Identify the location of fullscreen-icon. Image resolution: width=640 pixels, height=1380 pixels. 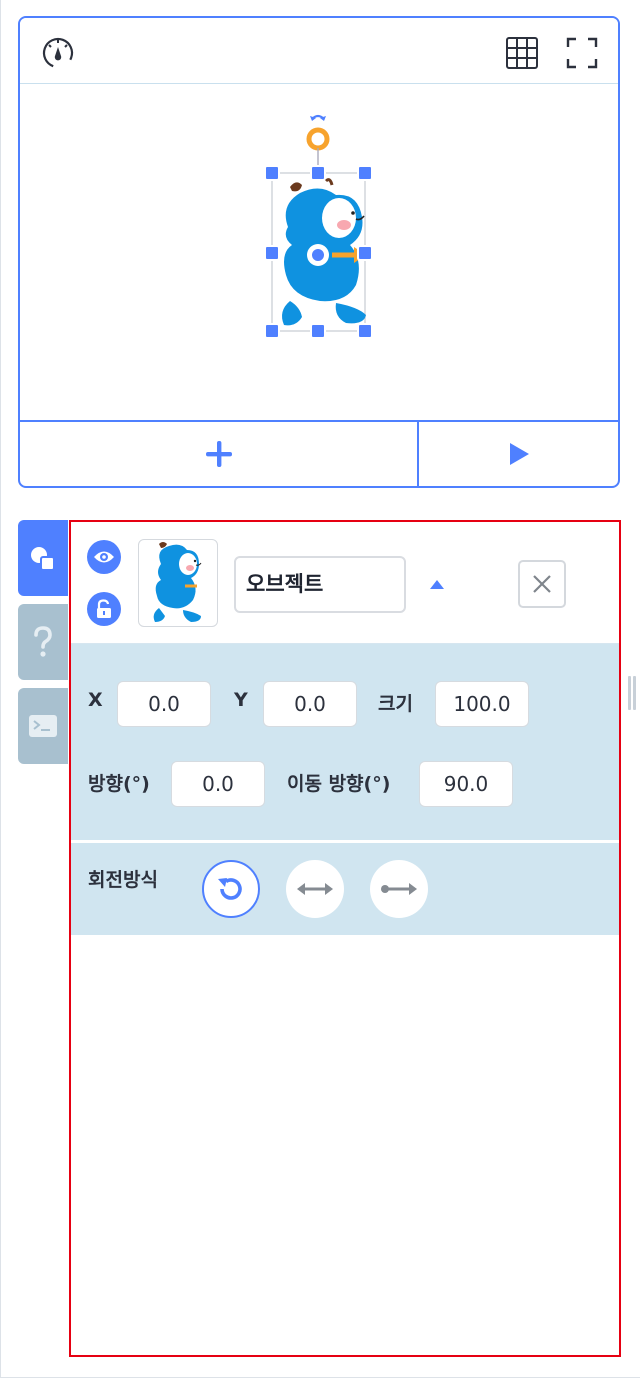
(582, 53).